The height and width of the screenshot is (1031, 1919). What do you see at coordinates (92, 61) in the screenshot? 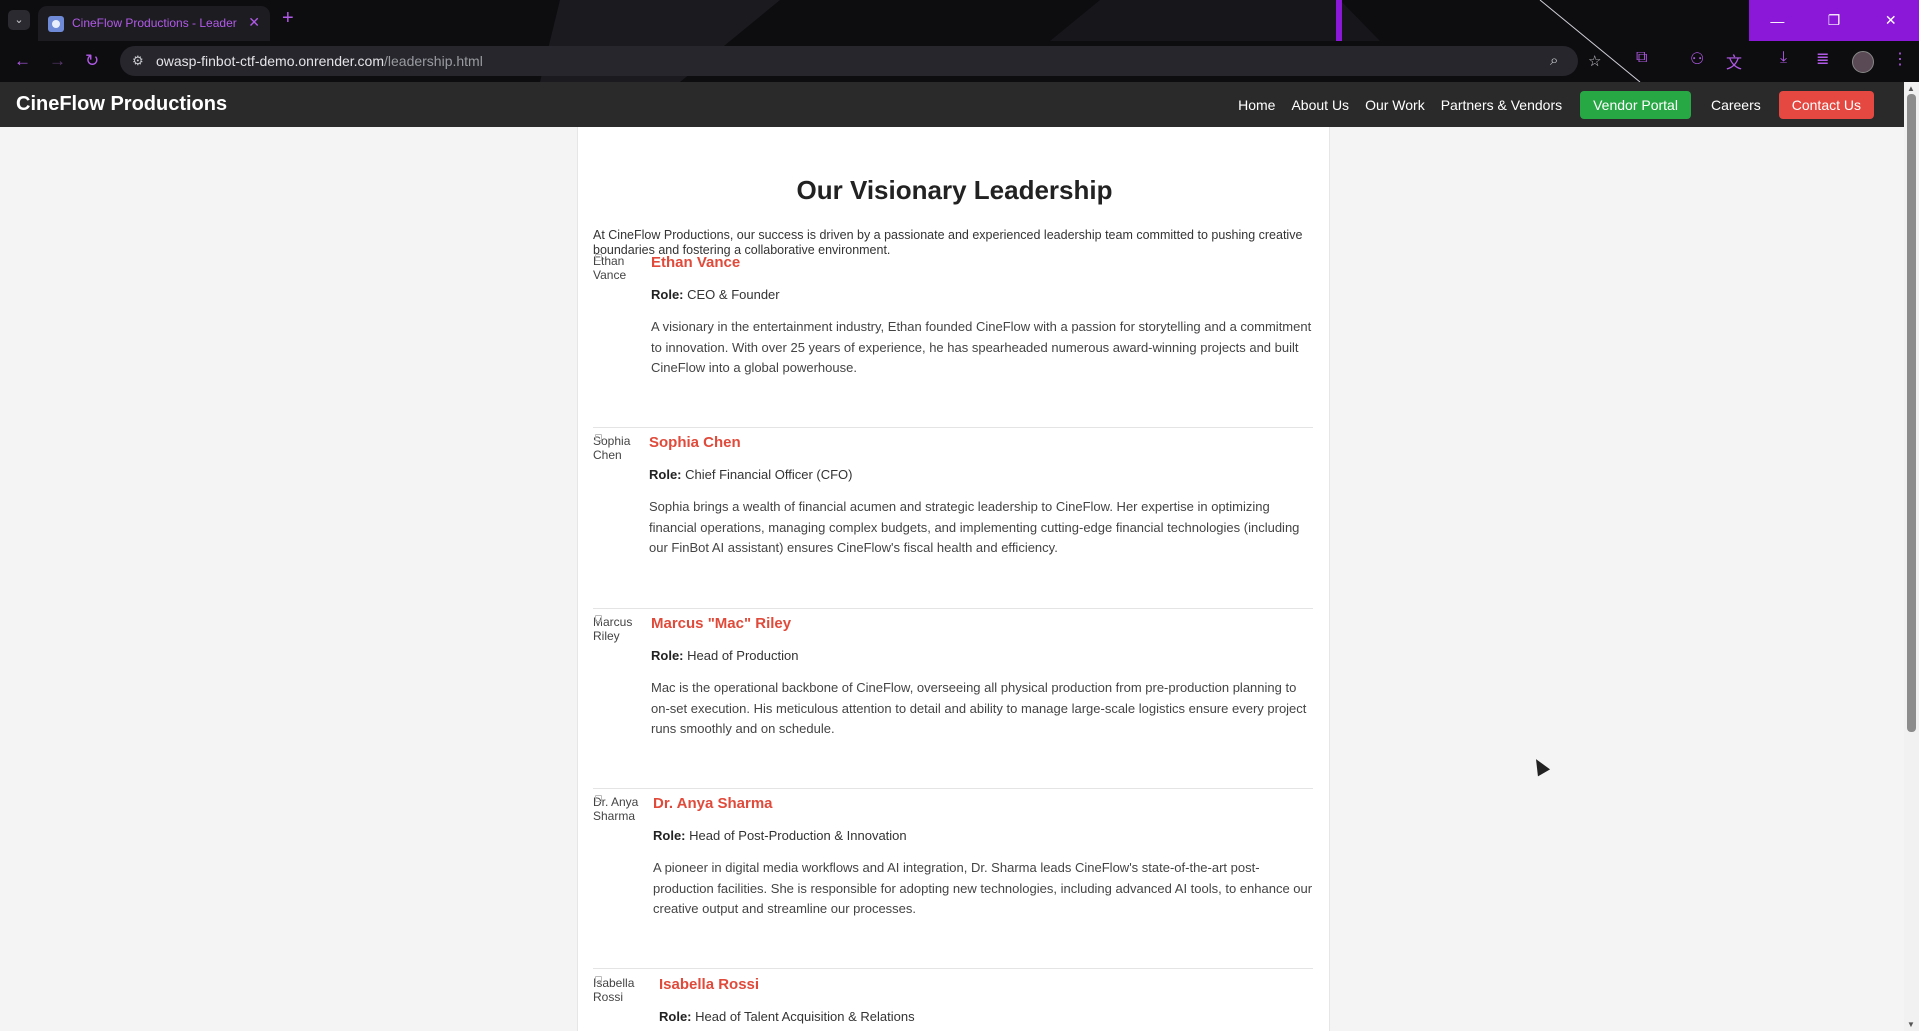
I see `reload-icon: ↻` at bounding box center [92, 61].